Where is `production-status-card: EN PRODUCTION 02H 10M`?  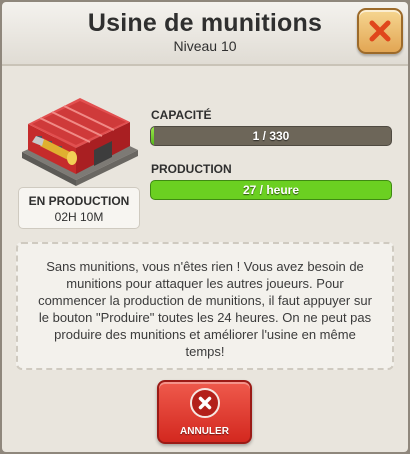 production-status-card: EN PRODUCTION 02H 10M is located at coordinates (79, 208).